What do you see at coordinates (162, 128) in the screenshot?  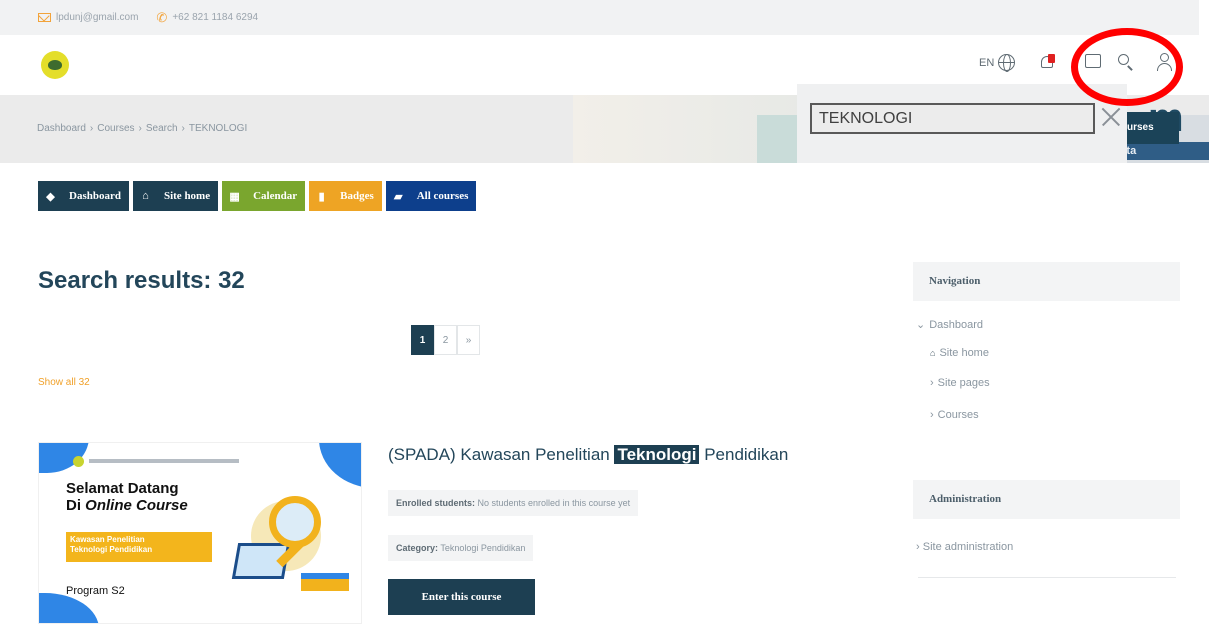 I see `breadcrumb-search: Search` at bounding box center [162, 128].